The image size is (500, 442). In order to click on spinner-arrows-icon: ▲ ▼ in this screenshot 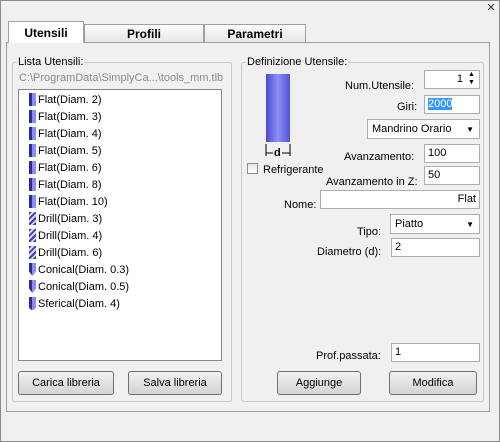, I will do `click(471, 79)`.